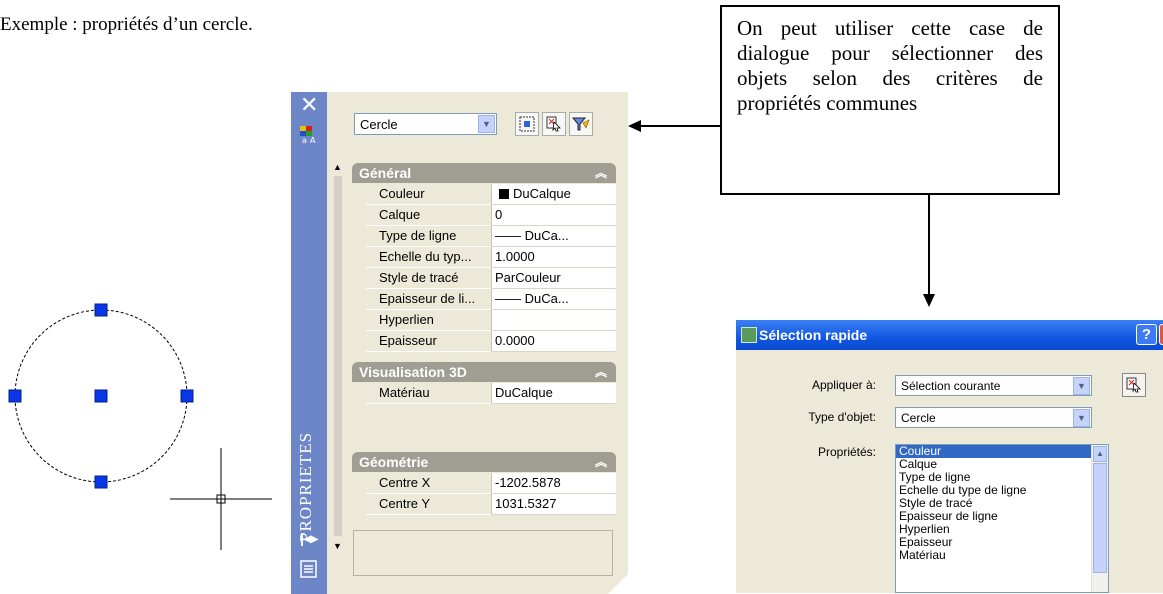 The height and width of the screenshot is (594, 1163). Describe the element at coordinates (553, 278) in the screenshot. I see `prop-value: ParCouleur` at that location.